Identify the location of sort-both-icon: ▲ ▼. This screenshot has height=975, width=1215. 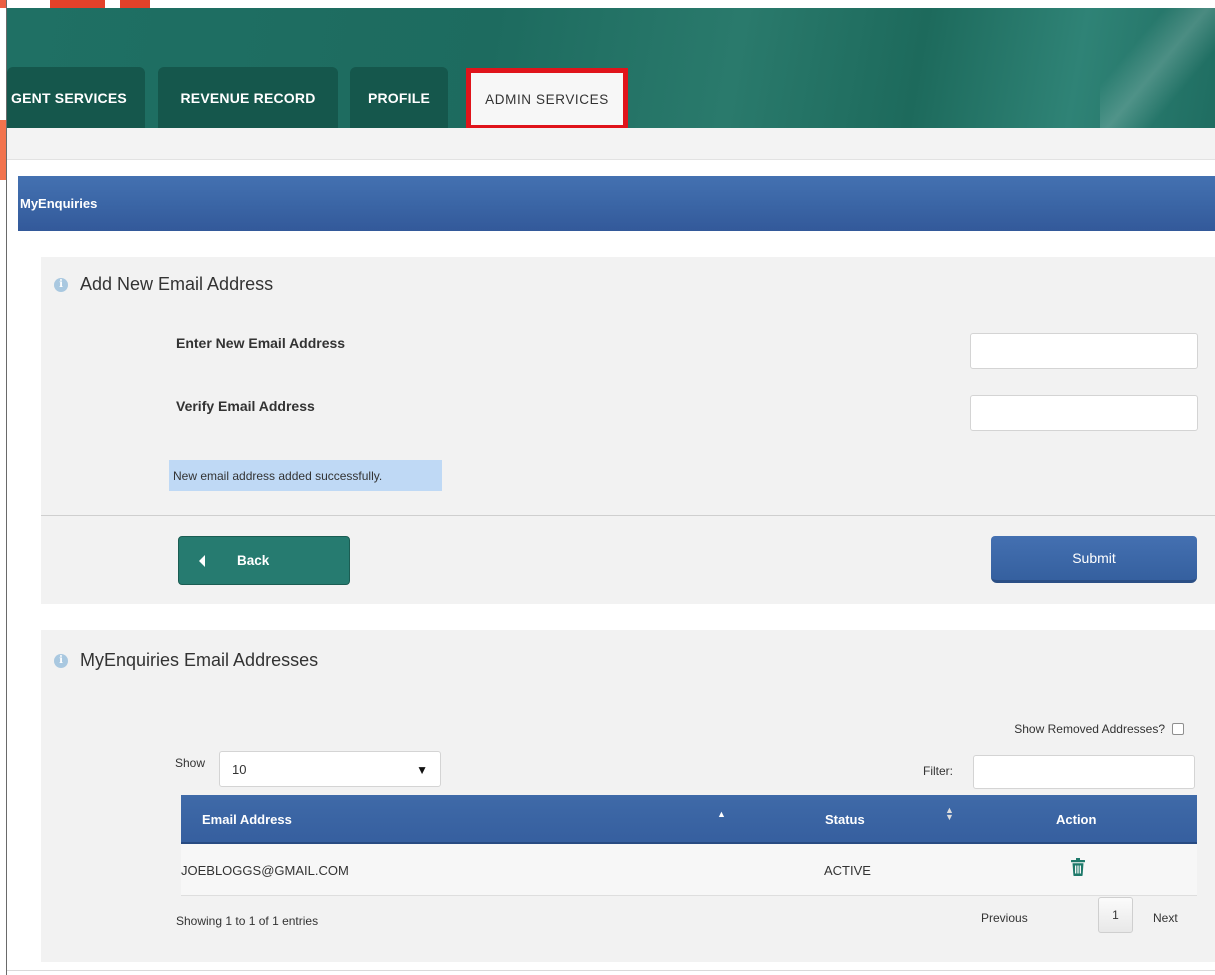
(949, 814).